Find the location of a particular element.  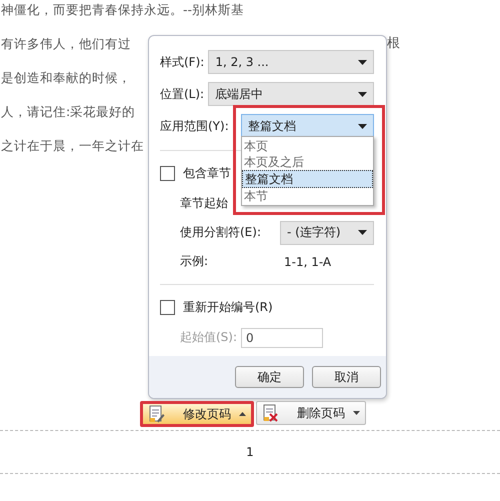

dropdown-option: 整篇文档 is located at coordinates (307, 179).